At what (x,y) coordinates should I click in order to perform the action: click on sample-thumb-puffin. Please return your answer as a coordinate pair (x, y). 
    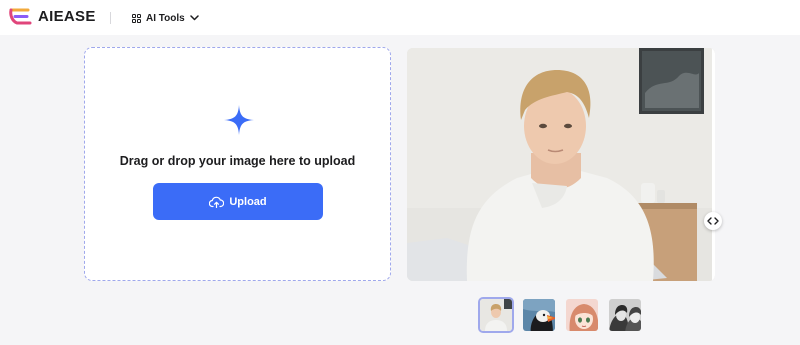
    Looking at the image, I should click on (539, 315).